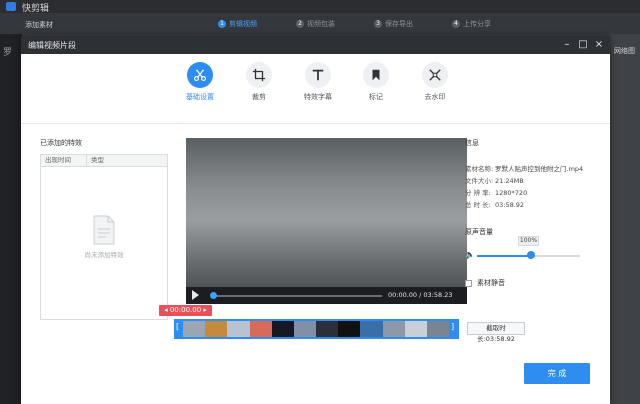 Image resolution: width=640 pixels, height=404 pixels. What do you see at coordinates (315, 45) in the screenshot?
I see `dialog-header: 编辑视频片段 – □ ×` at bounding box center [315, 45].